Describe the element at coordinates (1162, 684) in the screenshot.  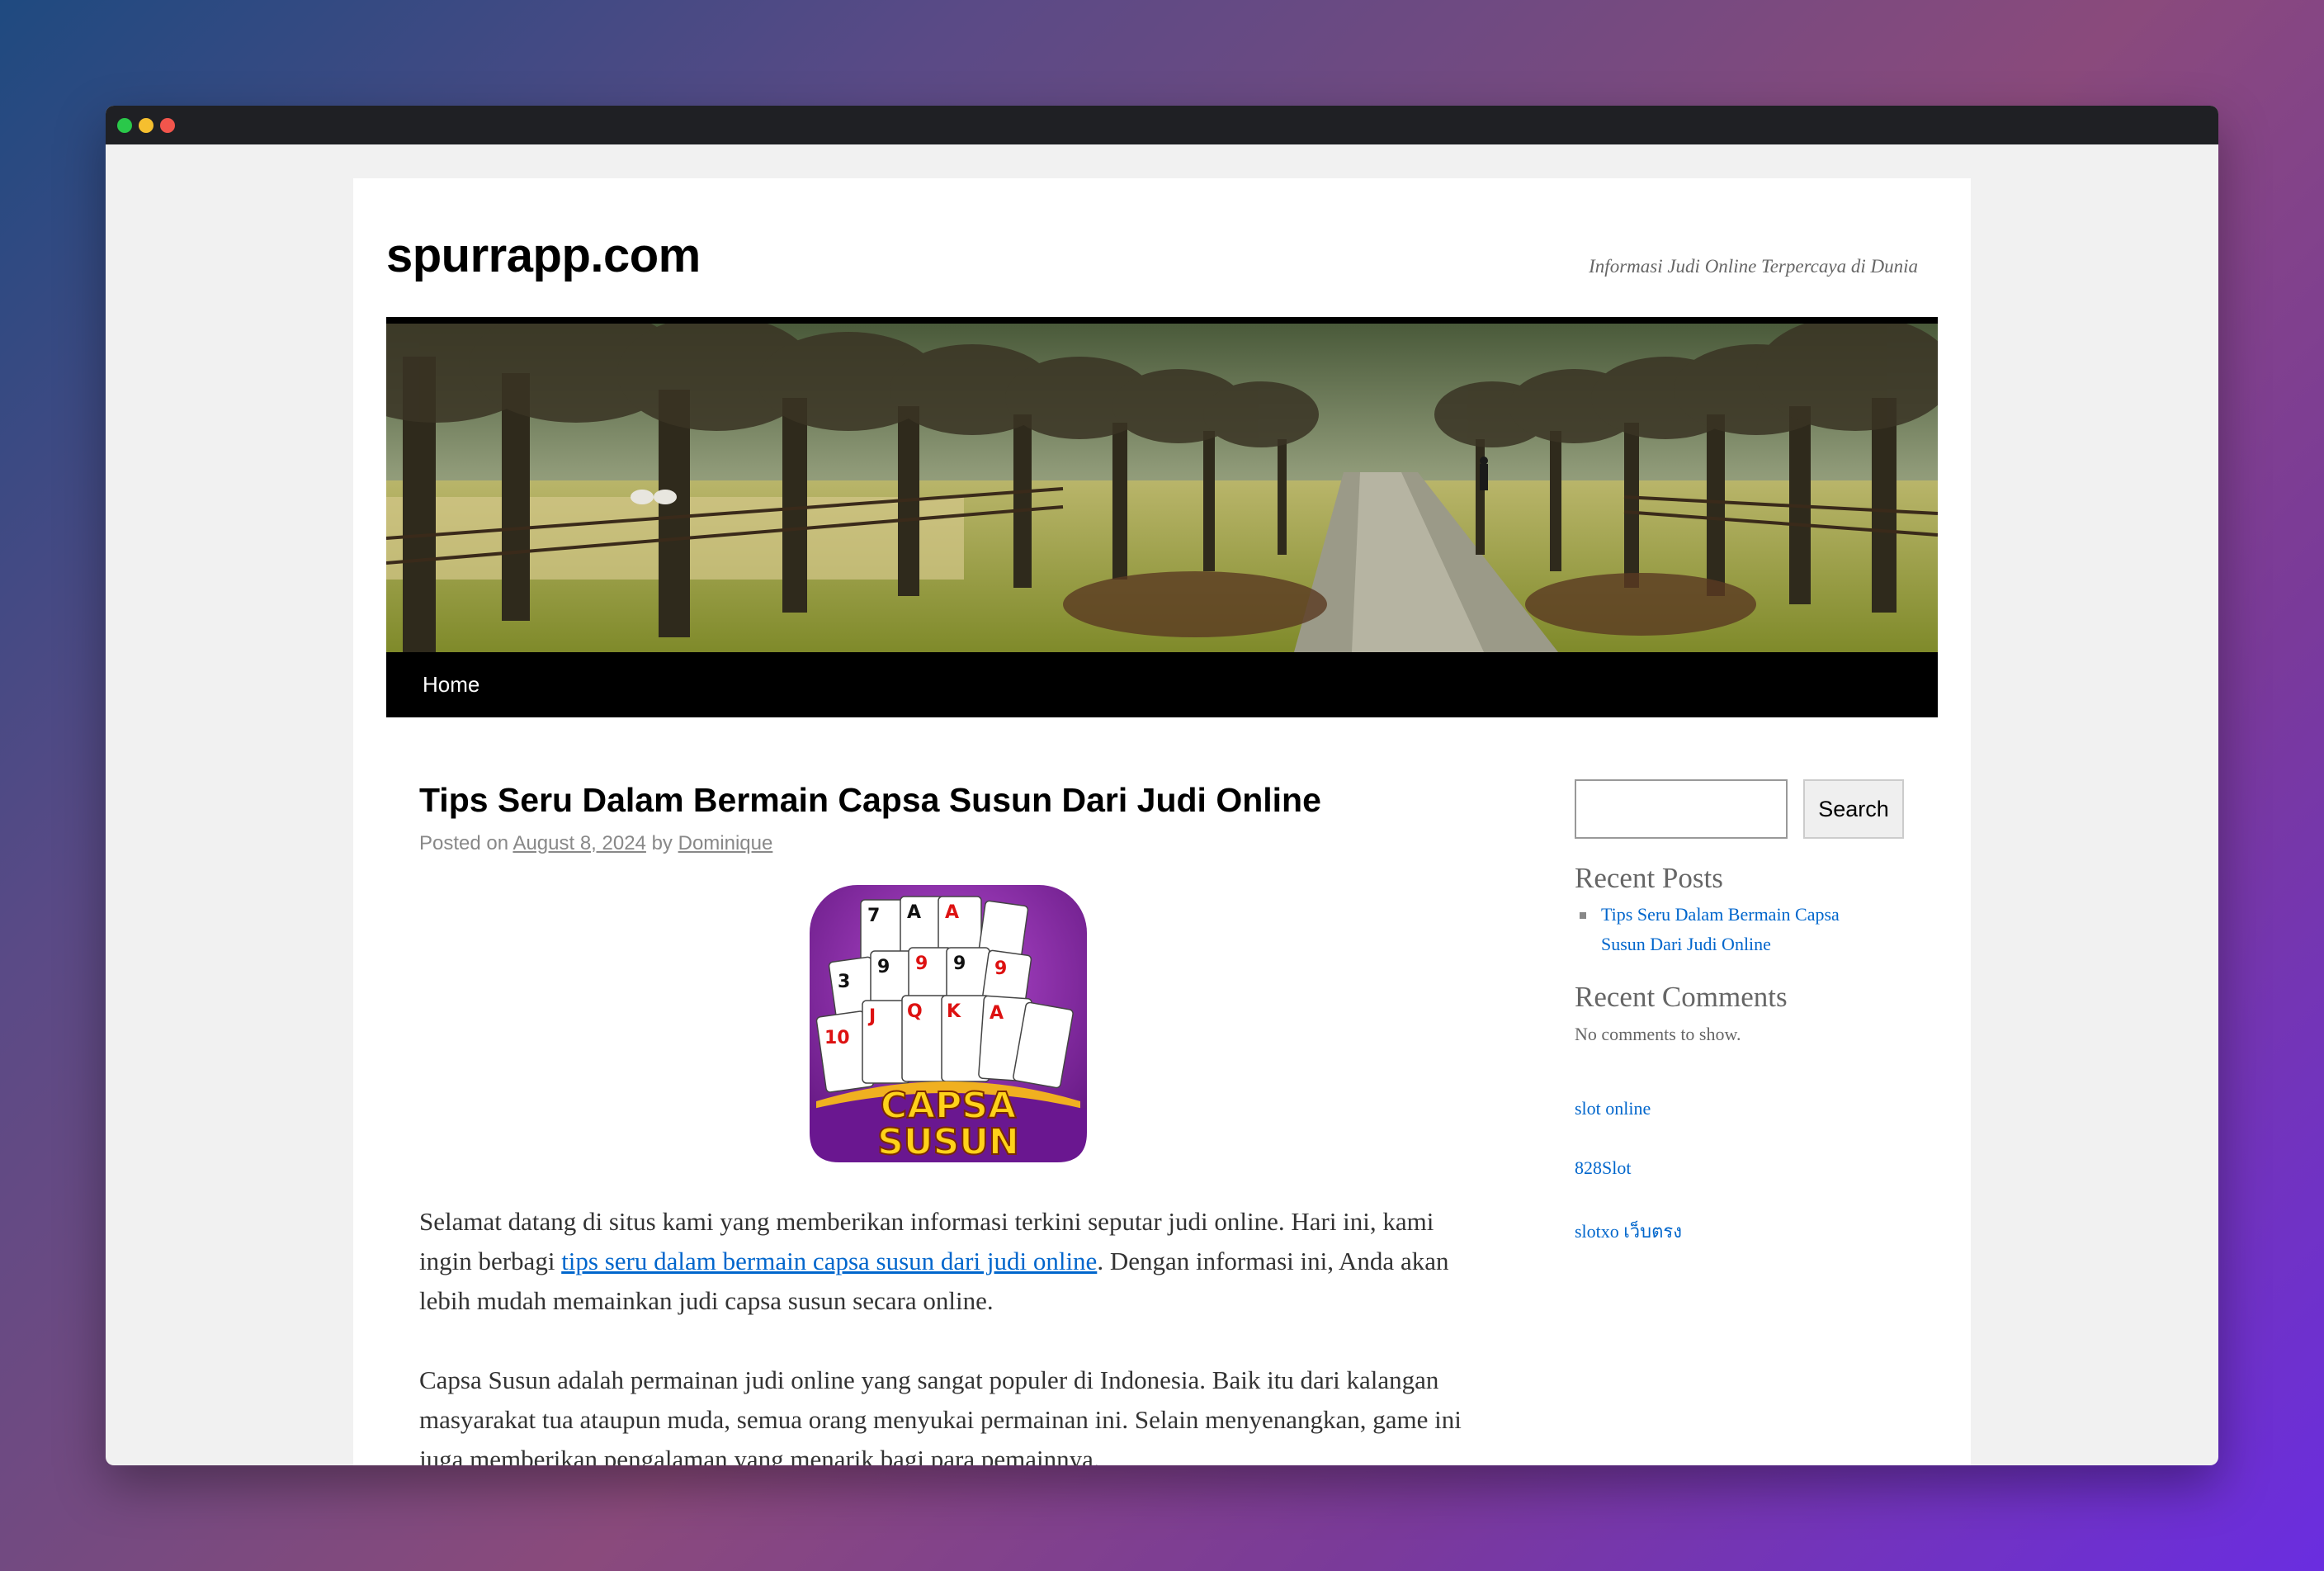
I see `main-navigation: Home` at that location.